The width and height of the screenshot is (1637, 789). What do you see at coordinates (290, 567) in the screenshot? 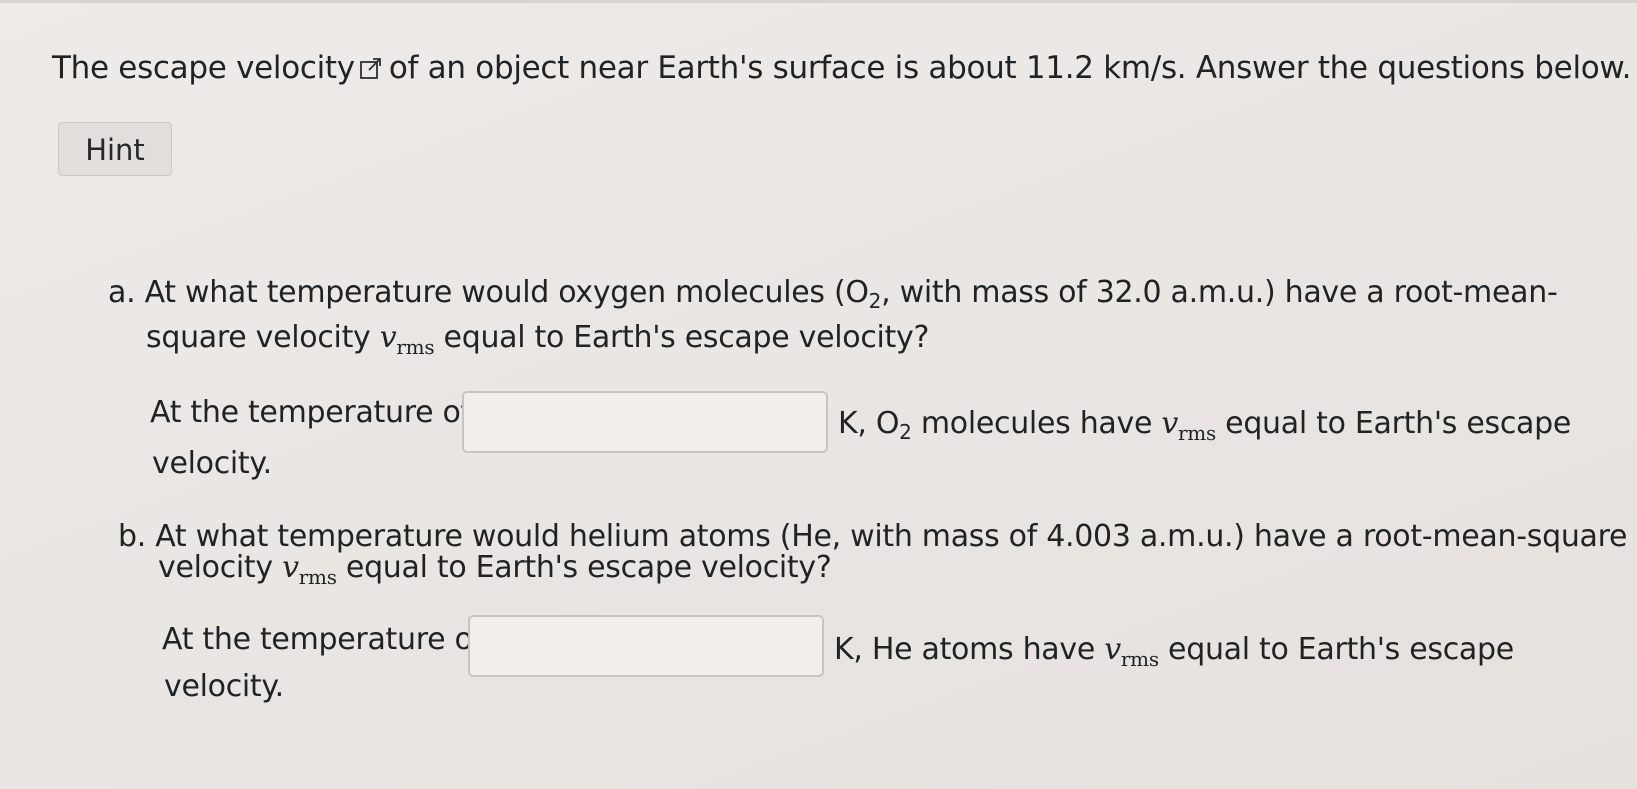
I see `part-b-vrms-main: v` at bounding box center [290, 567].